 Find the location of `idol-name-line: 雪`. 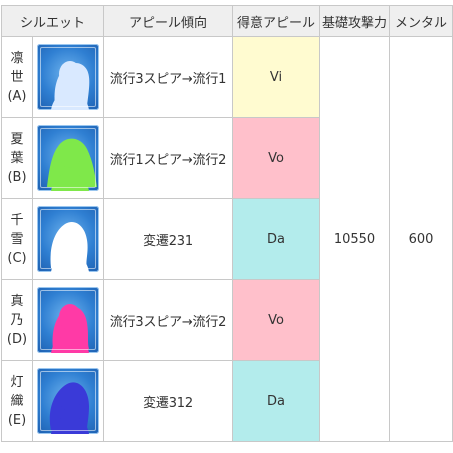

idol-name-line: 雪 is located at coordinates (17, 239).